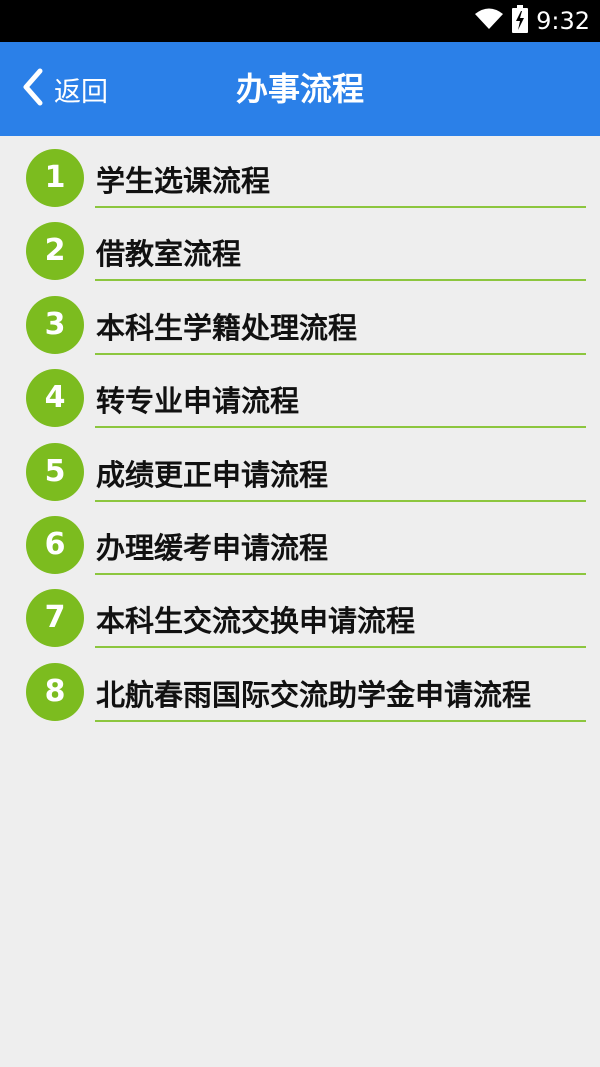 The width and height of the screenshot is (600, 1067). I want to click on list-item: 5 成绩更正申请流程, so click(300, 466).